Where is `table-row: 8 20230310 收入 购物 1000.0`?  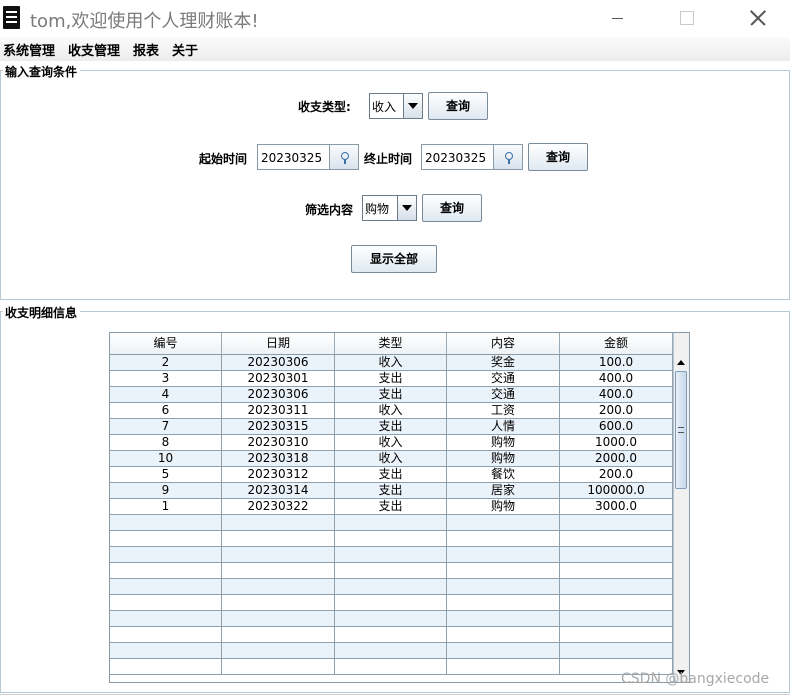
table-row: 8 20230310 收入 购物 1000.0 is located at coordinates (391, 443).